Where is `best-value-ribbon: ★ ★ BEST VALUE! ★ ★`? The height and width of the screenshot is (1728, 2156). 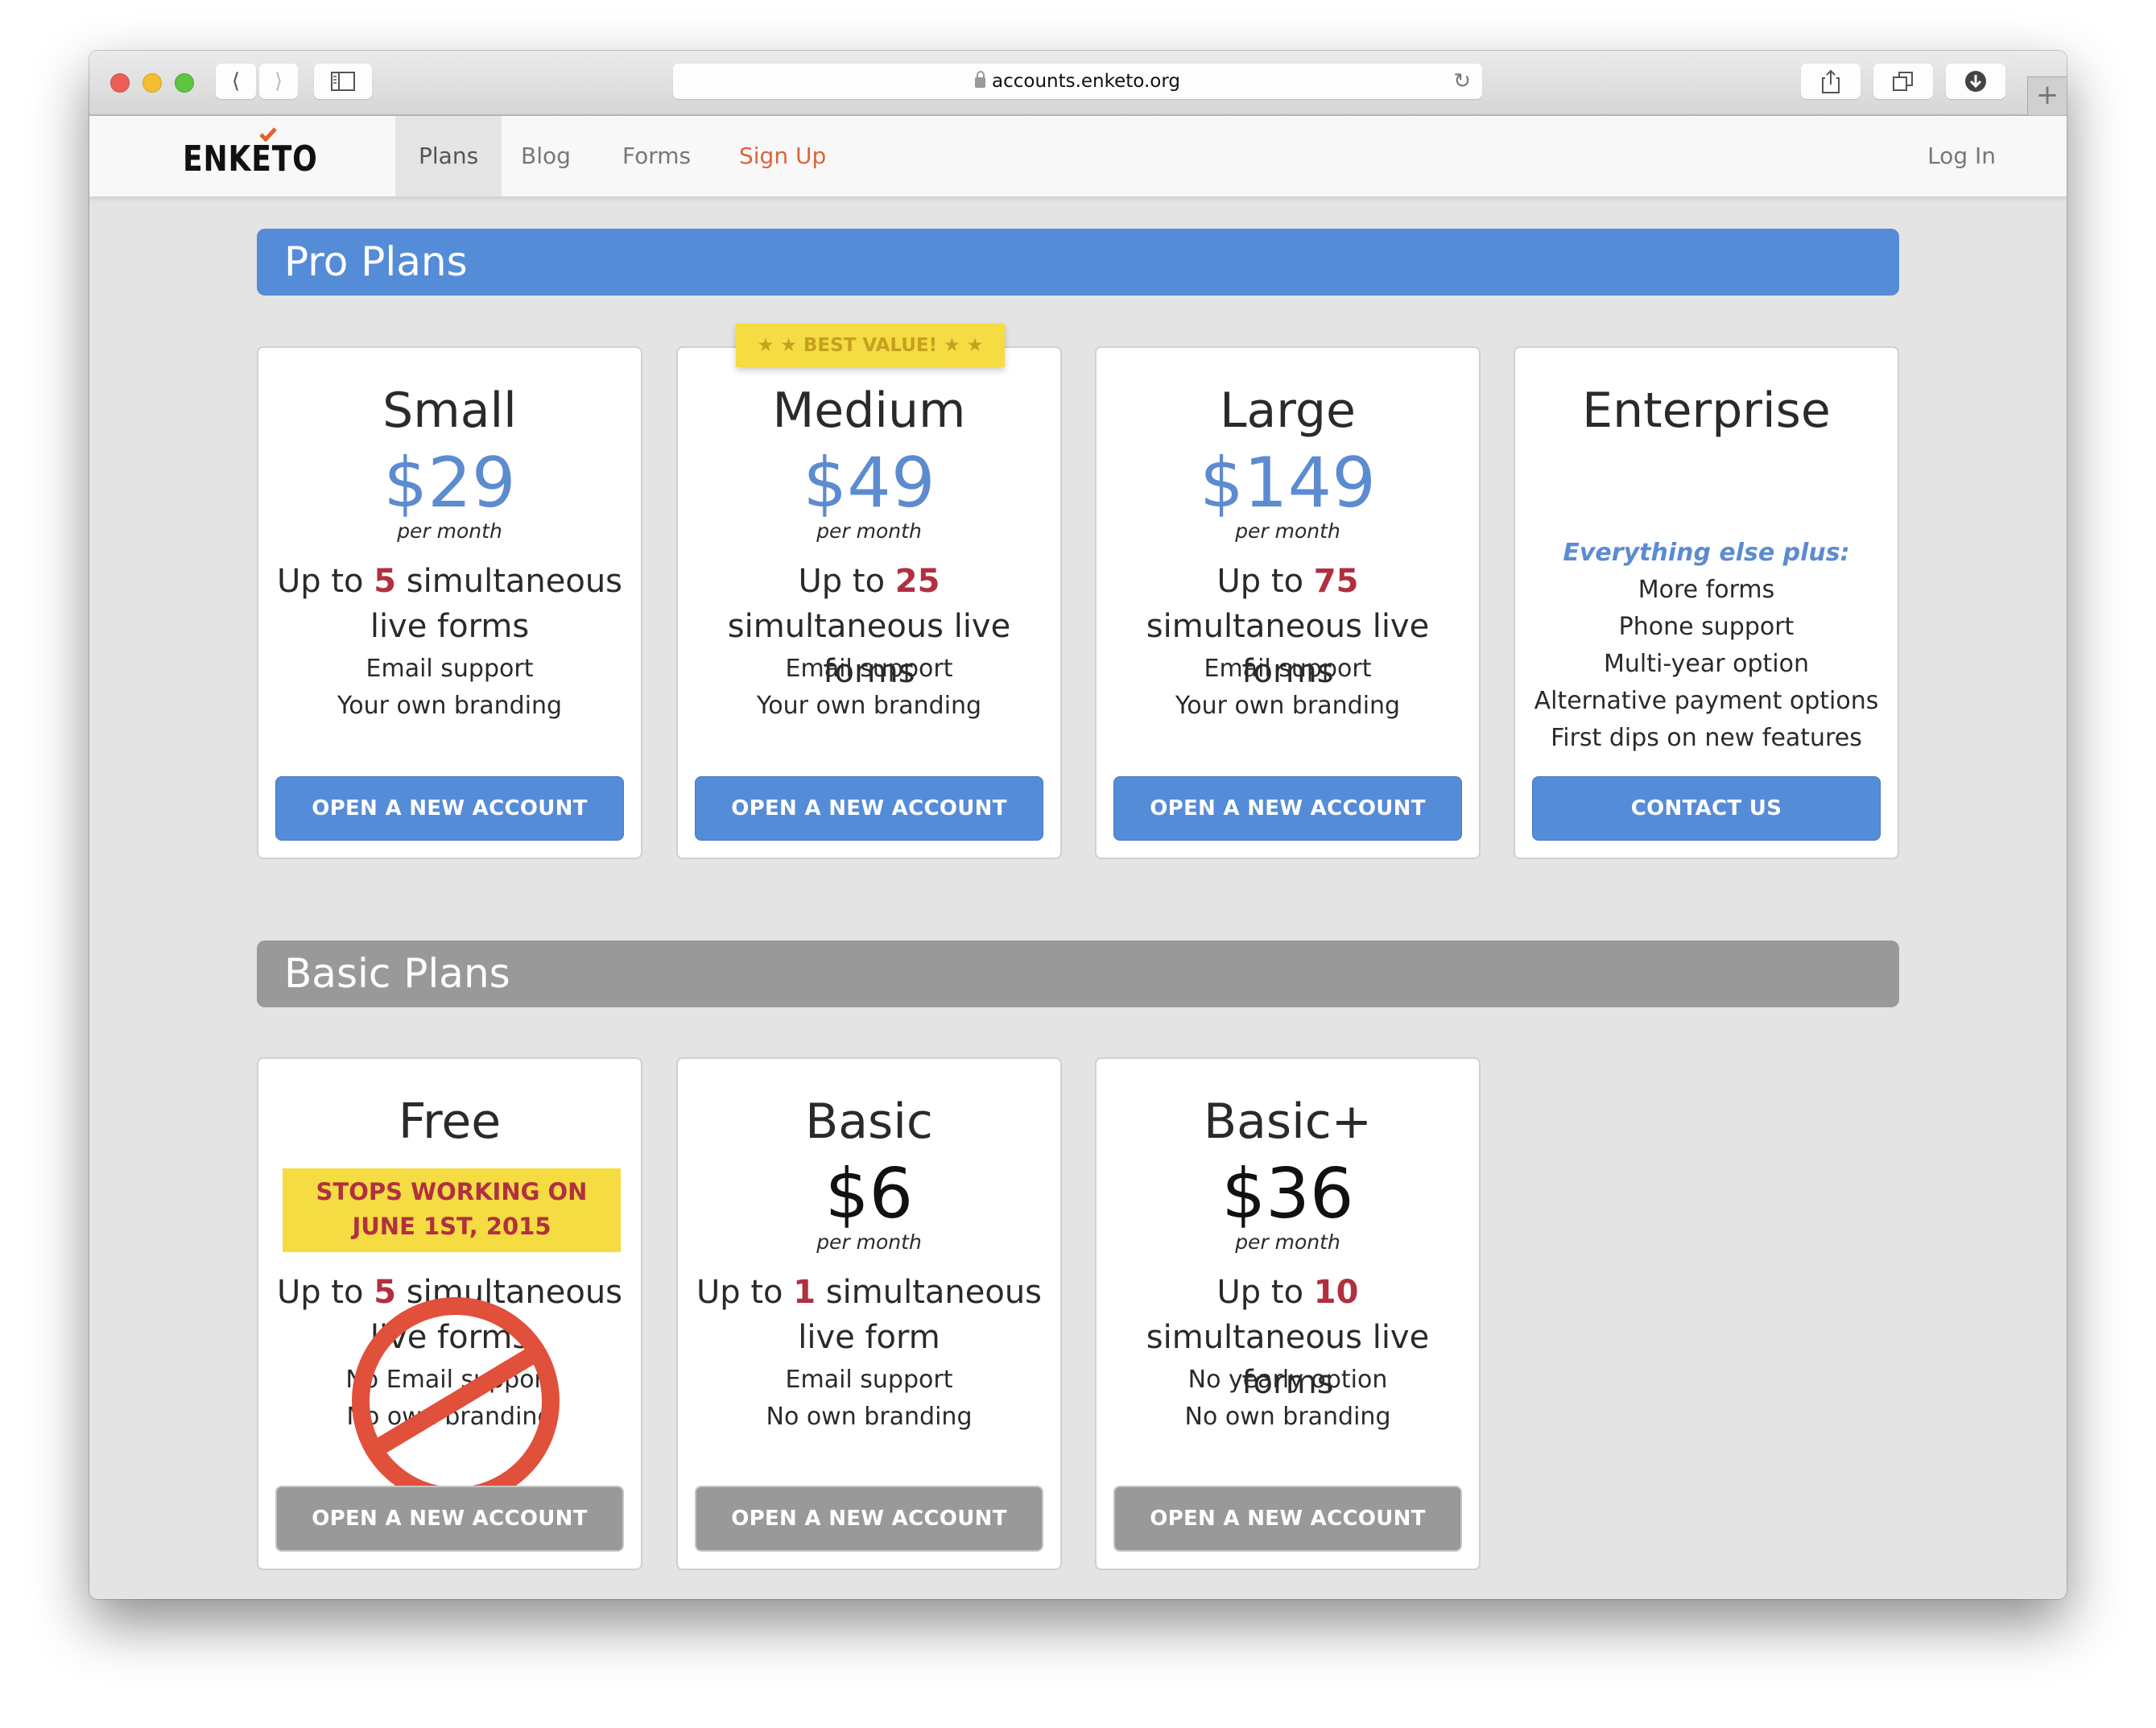 best-value-ribbon: ★ ★ BEST VALUE! ★ ★ is located at coordinates (870, 345).